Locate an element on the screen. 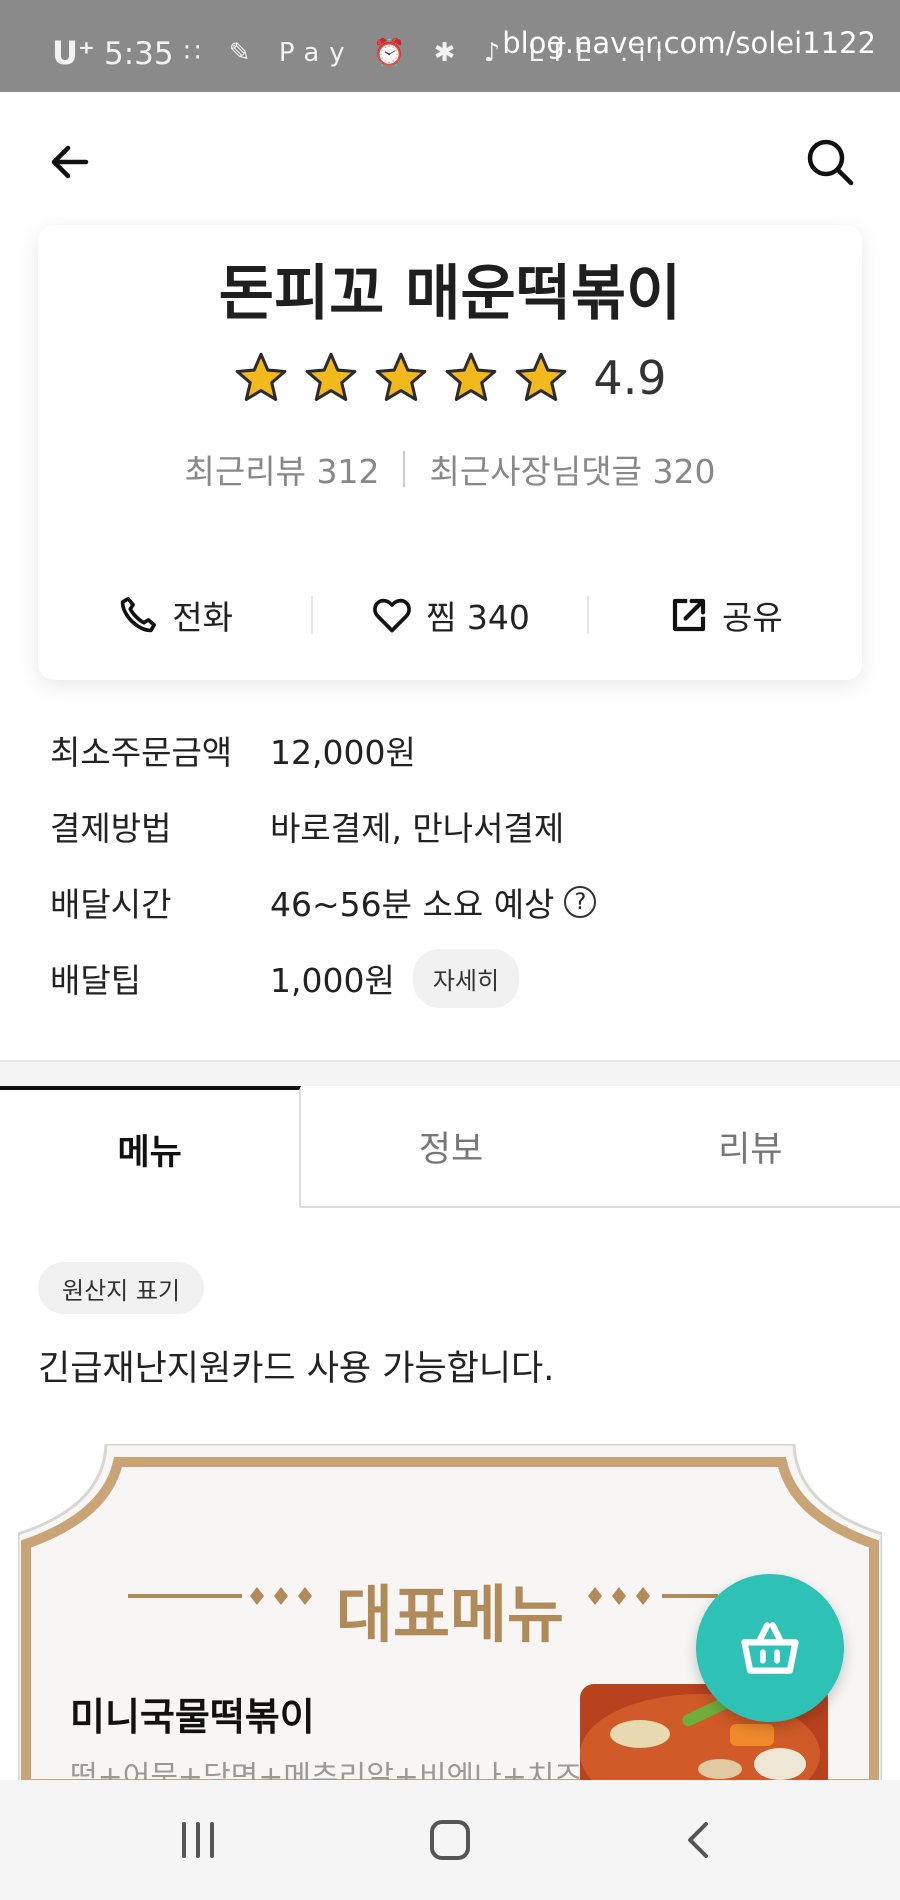 This screenshot has width=900, height=1900. section-divider is located at coordinates (450, 1073).